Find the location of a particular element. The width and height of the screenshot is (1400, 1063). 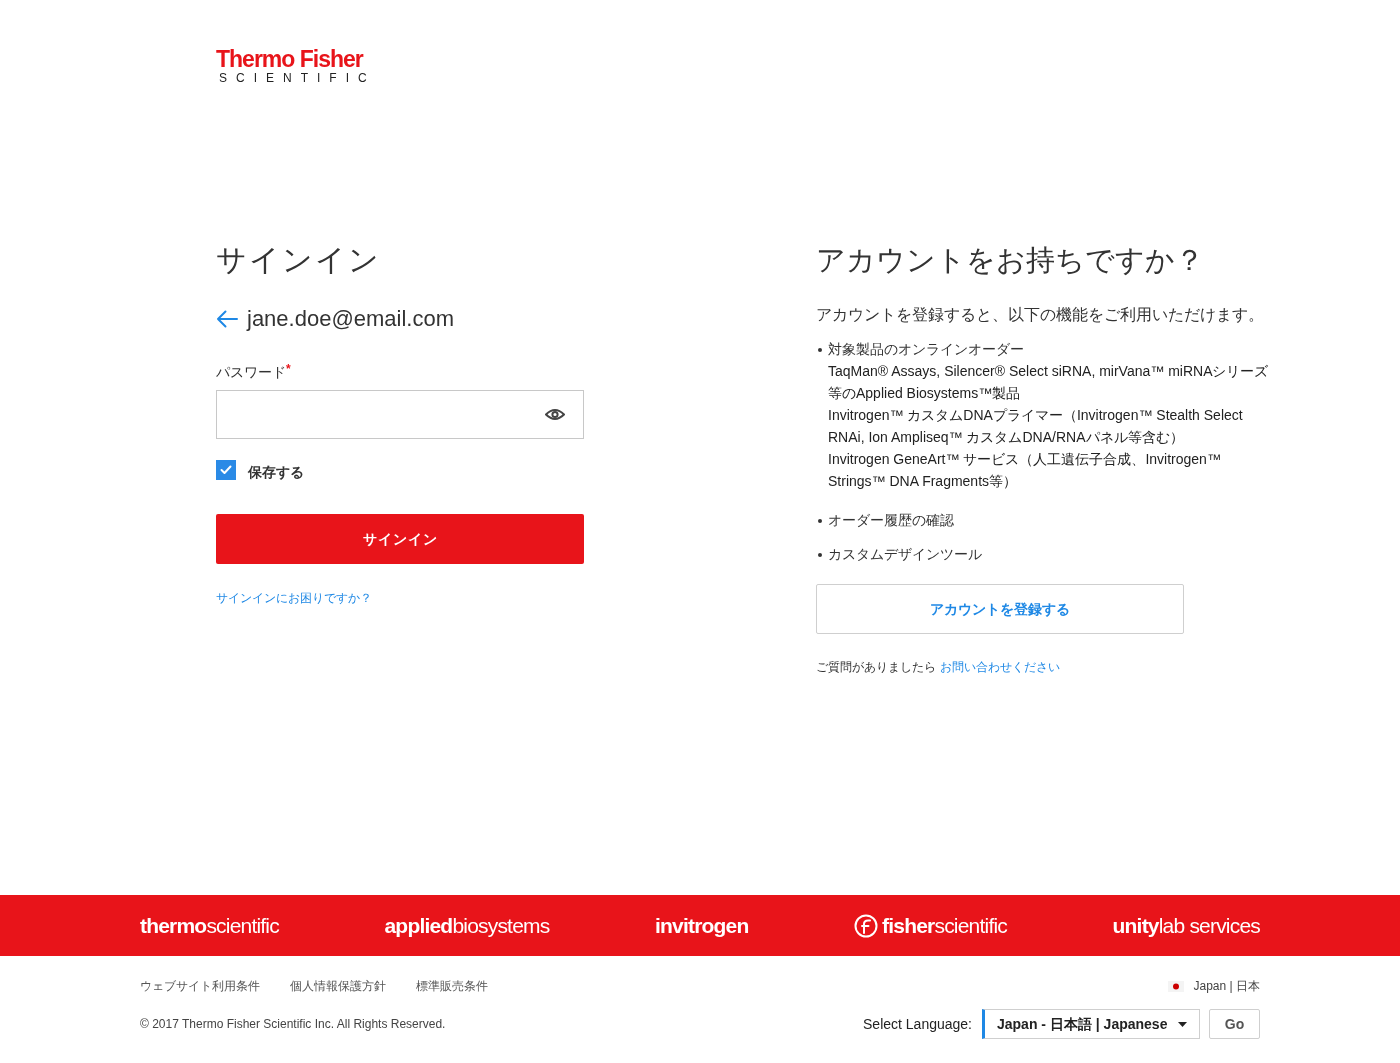

contact-link: お問い合わせください is located at coordinates (1000, 667).